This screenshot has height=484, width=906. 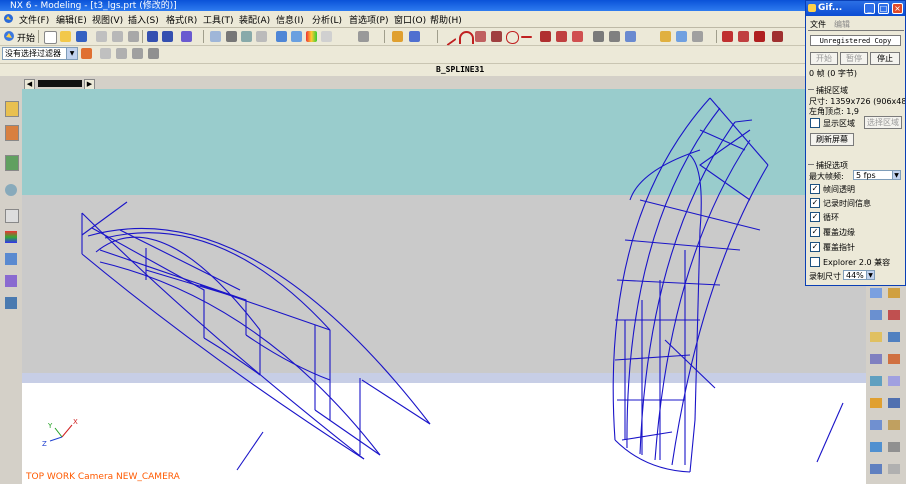 What do you see at coordinates (854, 58) in the screenshot?
I see `pause-capture-button: 暂停` at bounding box center [854, 58].